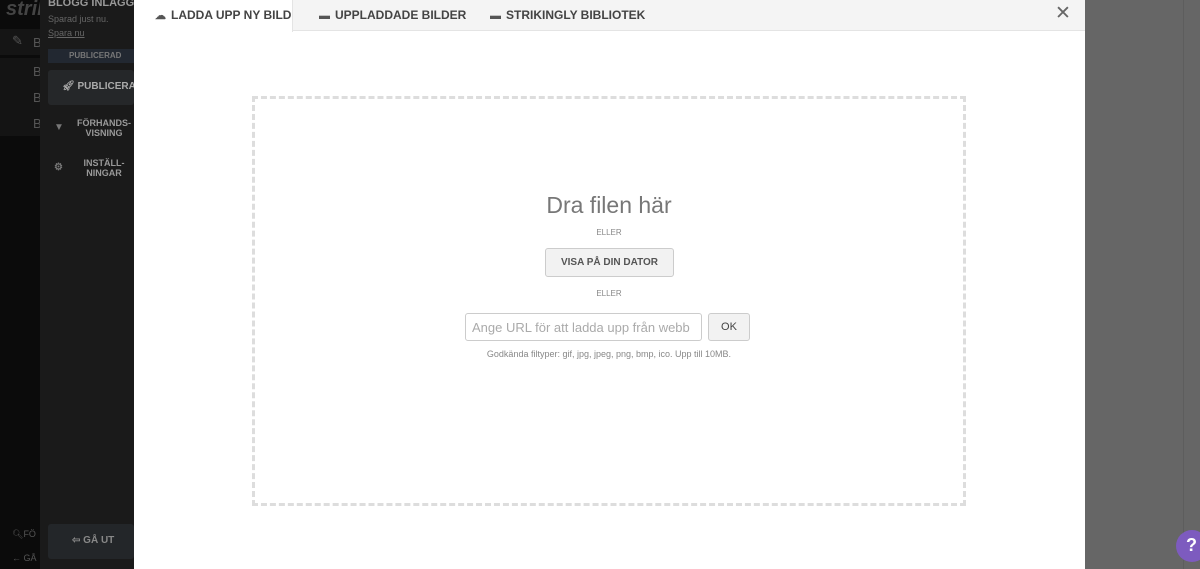  Describe the element at coordinates (78, 540) in the screenshot. I see `exit-icon: ⇦` at that location.